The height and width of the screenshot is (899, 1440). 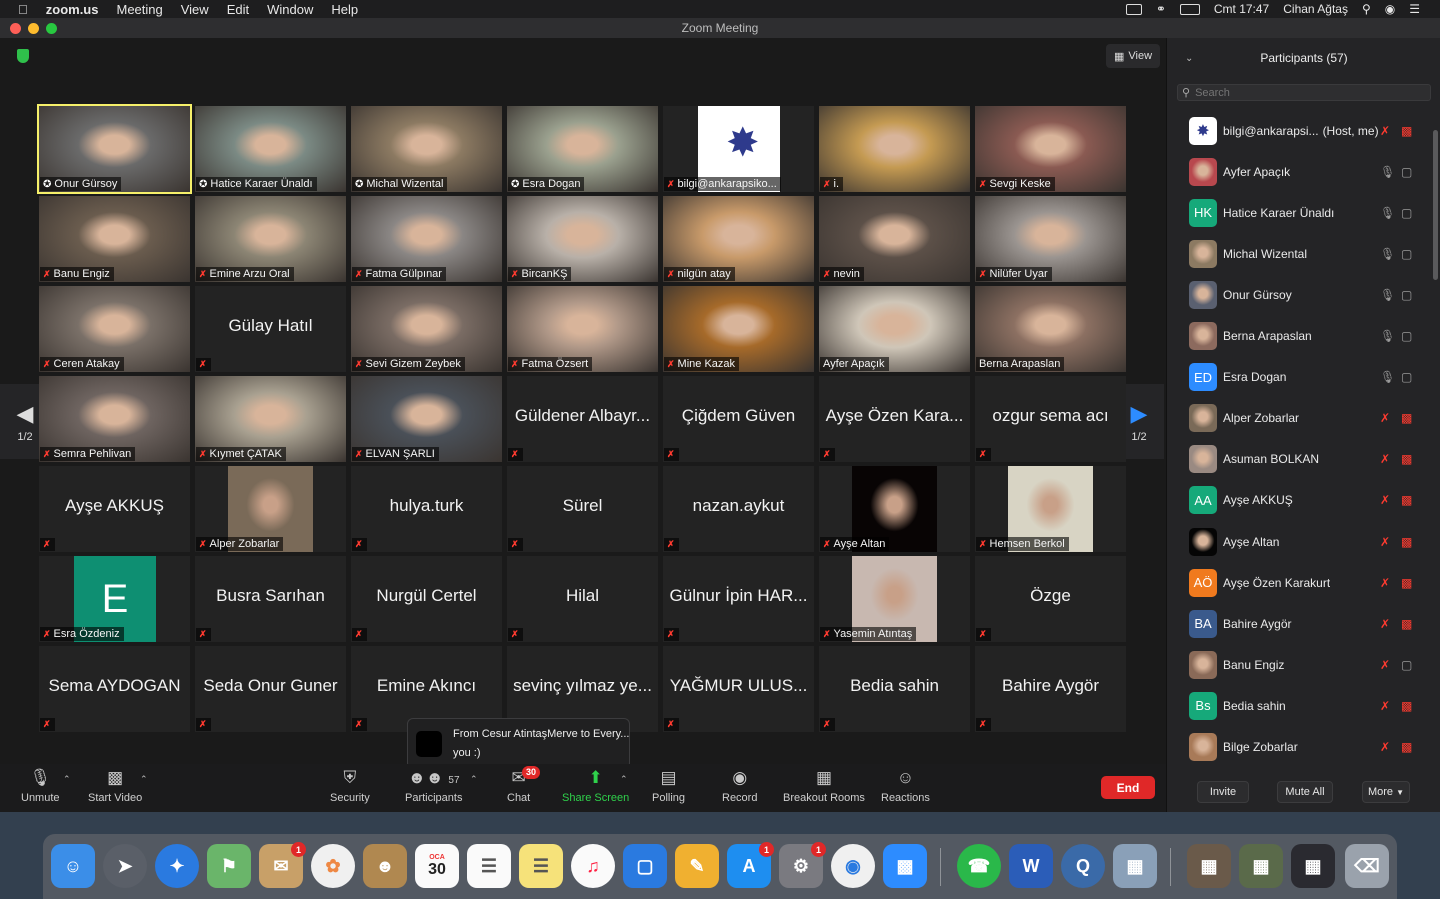 What do you see at coordinates (114, 599) in the screenshot?
I see `participant-tile: E ✗ Esra Özdeniz` at bounding box center [114, 599].